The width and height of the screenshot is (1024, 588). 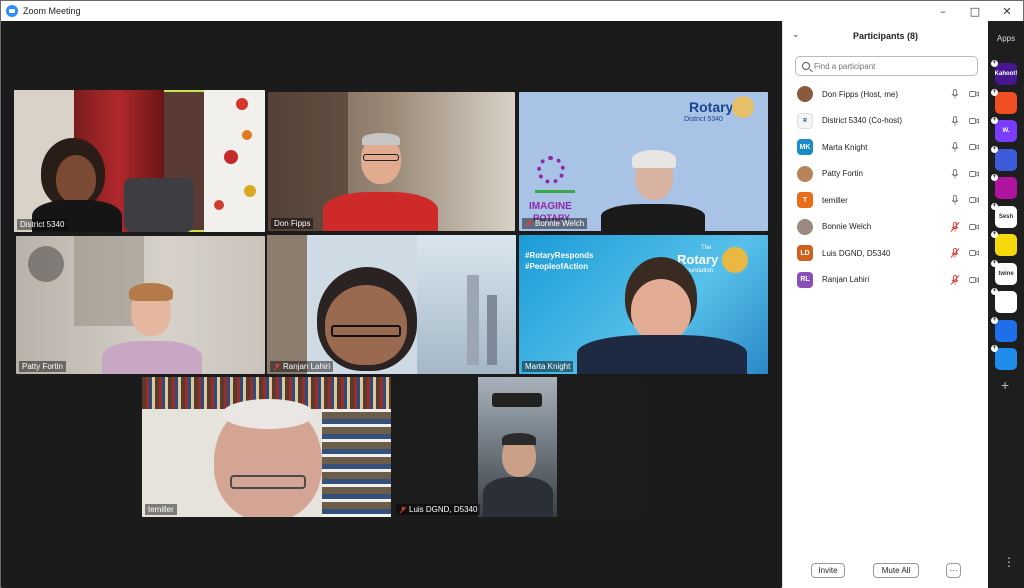 I want to click on participant-row: Don Fipps (Host, me), so click(x=886, y=94).